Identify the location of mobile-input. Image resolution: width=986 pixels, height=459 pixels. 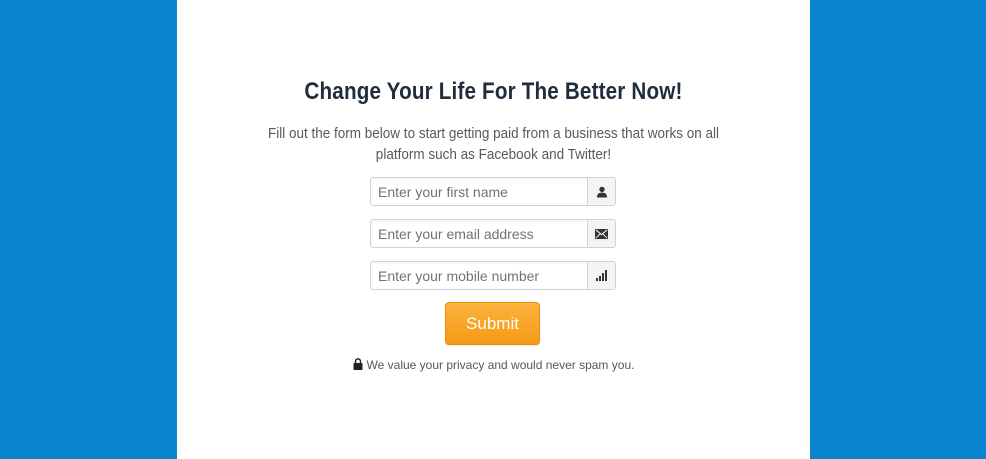
(480, 275).